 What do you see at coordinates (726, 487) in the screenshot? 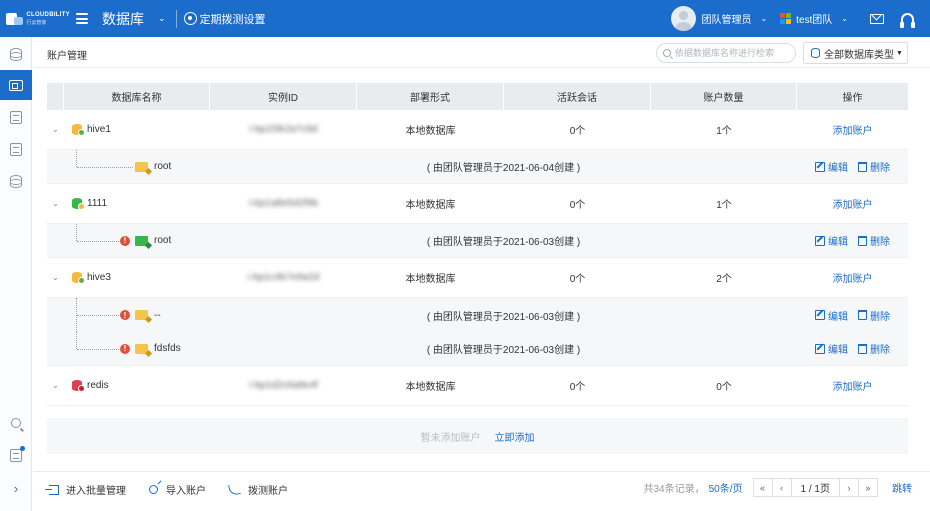
I see `page-size-select: 50条/页` at bounding box center [726, 487].